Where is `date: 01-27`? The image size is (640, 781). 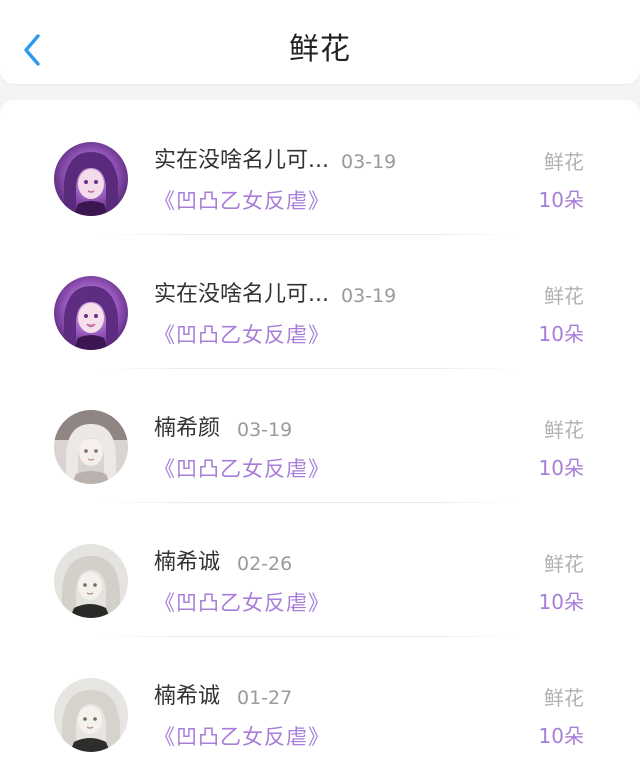 date: 01-27 is located at coordinates (265, 698).